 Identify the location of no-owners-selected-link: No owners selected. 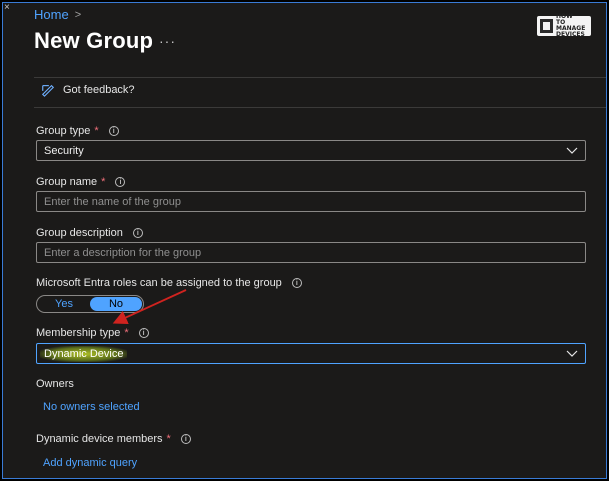
(91, 407).